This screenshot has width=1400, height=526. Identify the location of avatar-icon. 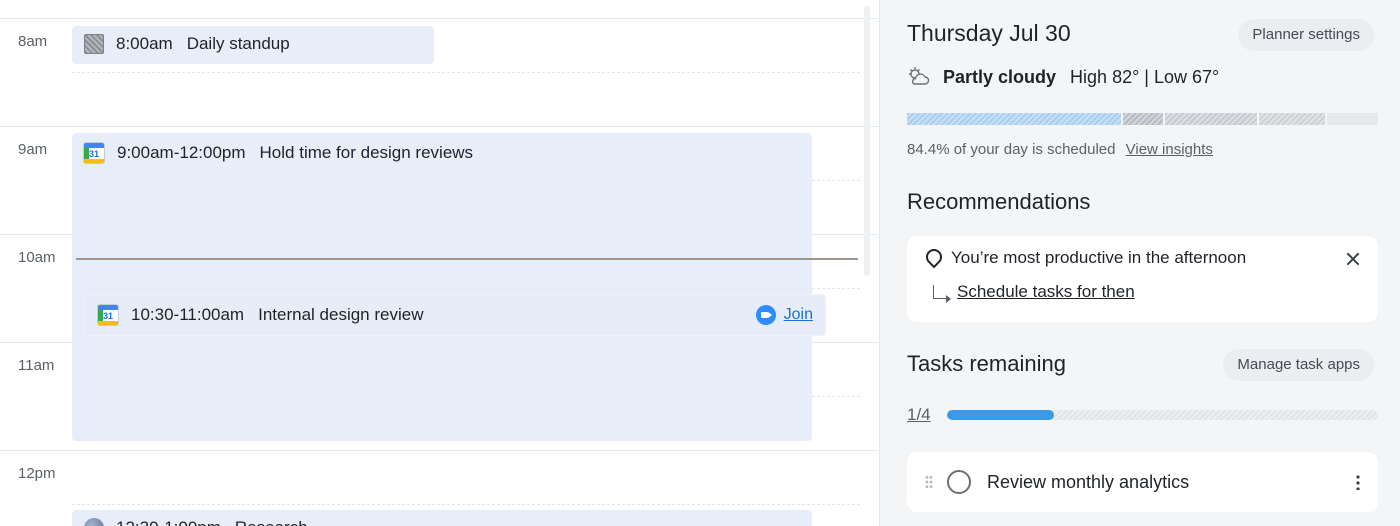
(94, 522).